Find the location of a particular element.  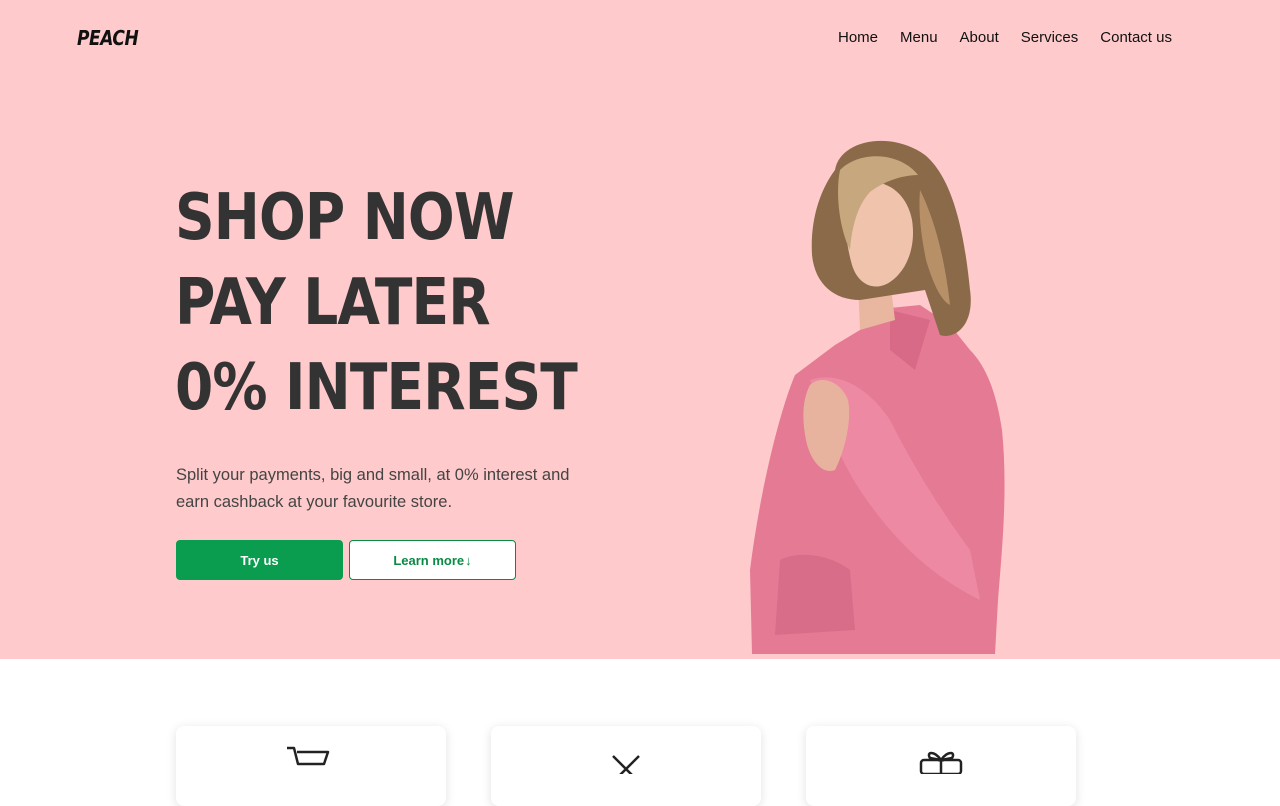

headline-line-2: PAY LATER is located at coordinates (333, 303).